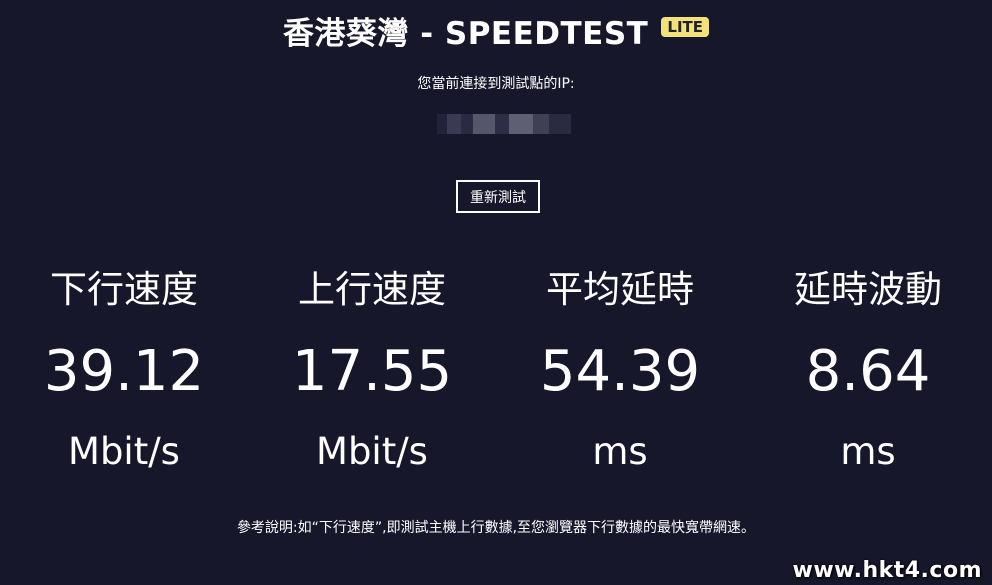  Describe the element at coordinates (504, 124) in the screenshot. I see `ip-address-masked` at that location.